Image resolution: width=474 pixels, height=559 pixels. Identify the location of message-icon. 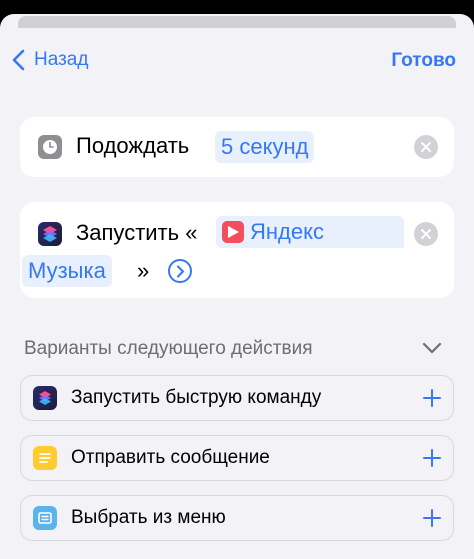
(45, 458).